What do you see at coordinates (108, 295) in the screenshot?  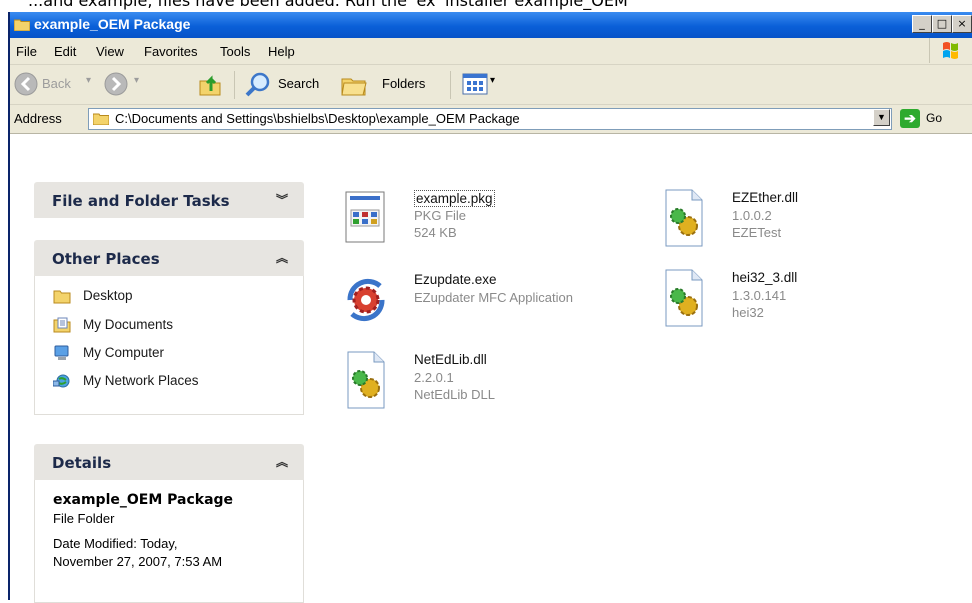 I see `link-label: Desktop` at bounding box center [108, 295].